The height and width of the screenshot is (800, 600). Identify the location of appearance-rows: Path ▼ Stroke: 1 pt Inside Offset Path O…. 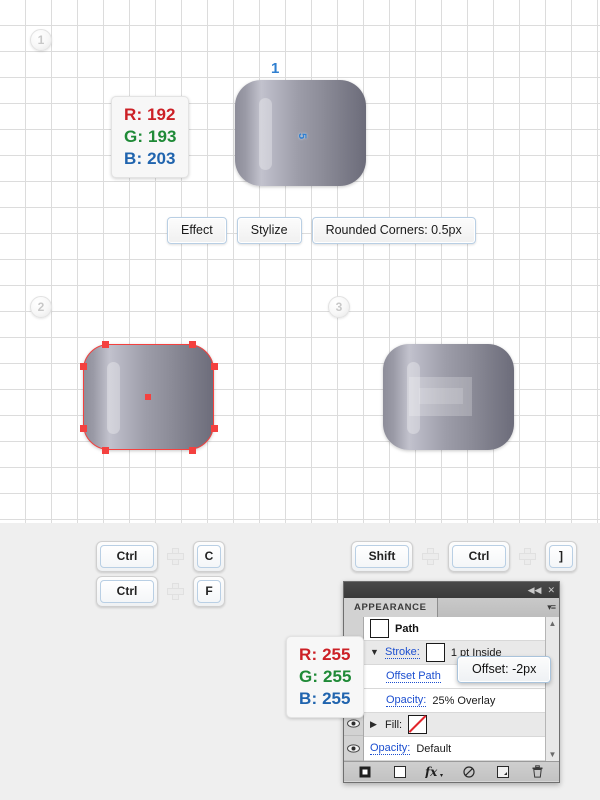
(454, 689).